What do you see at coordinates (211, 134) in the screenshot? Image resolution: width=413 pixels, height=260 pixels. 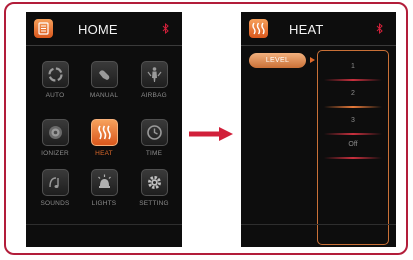 I see `right-arrow-icon` at bounding box center [211, 134].